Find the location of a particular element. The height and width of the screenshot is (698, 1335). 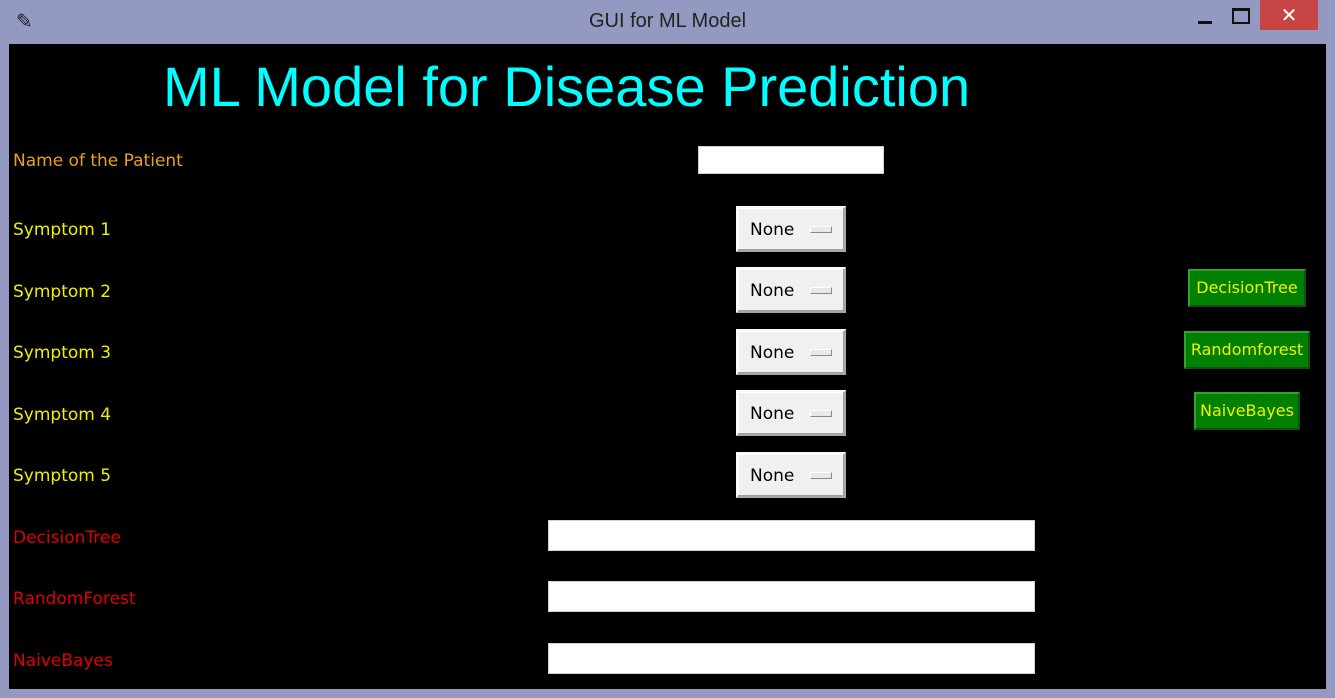

patient-name-input is located at coordinates (791, 160).